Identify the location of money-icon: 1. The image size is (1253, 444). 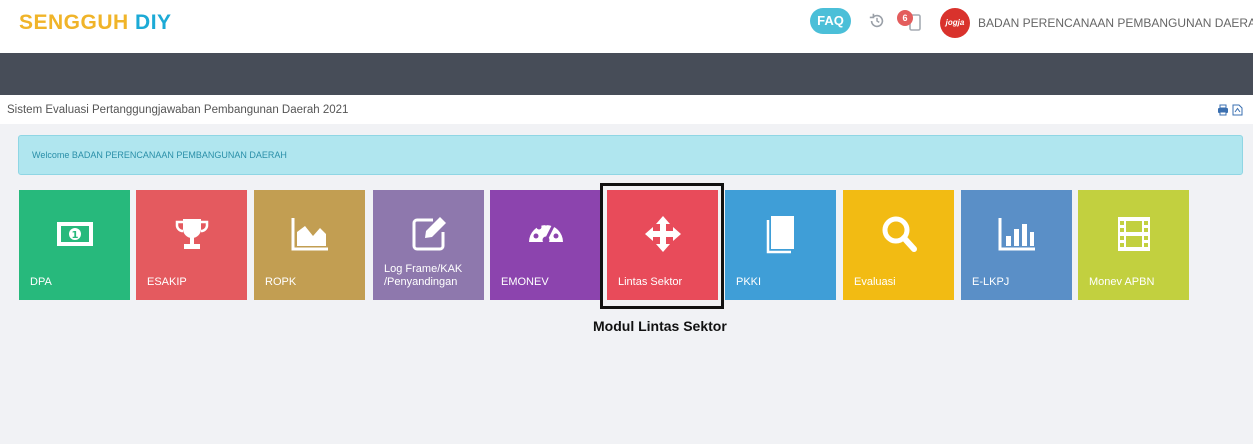
(75, 234).